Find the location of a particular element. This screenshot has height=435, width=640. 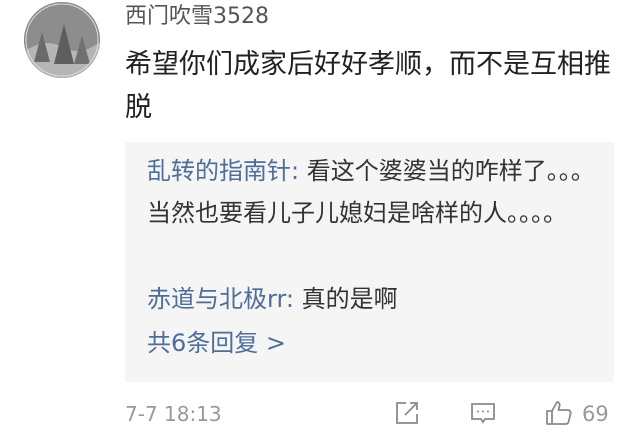

share-icon is located at coordinates (407, 413).